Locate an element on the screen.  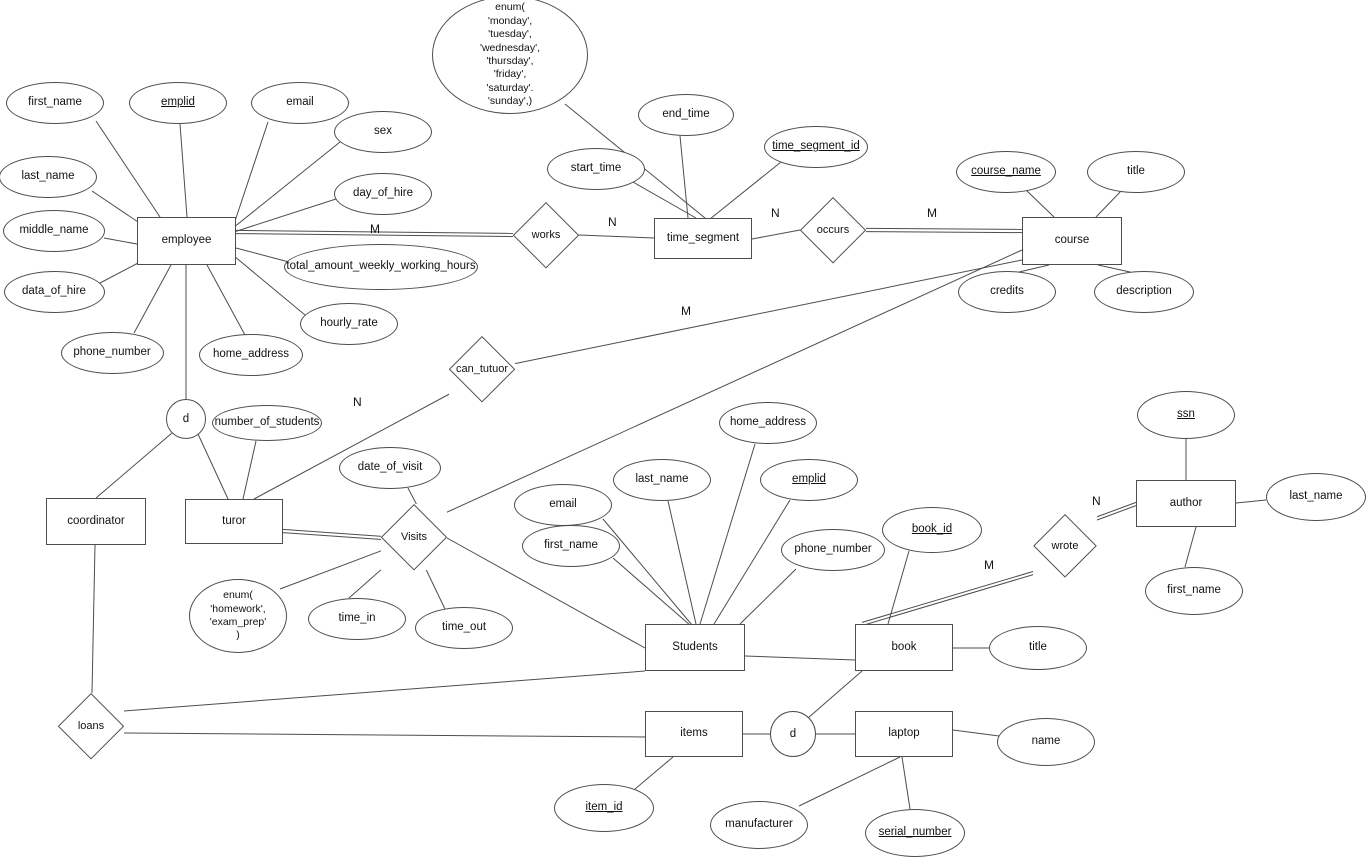
attribute-emp-email: email is located at coordinates (300, 103).